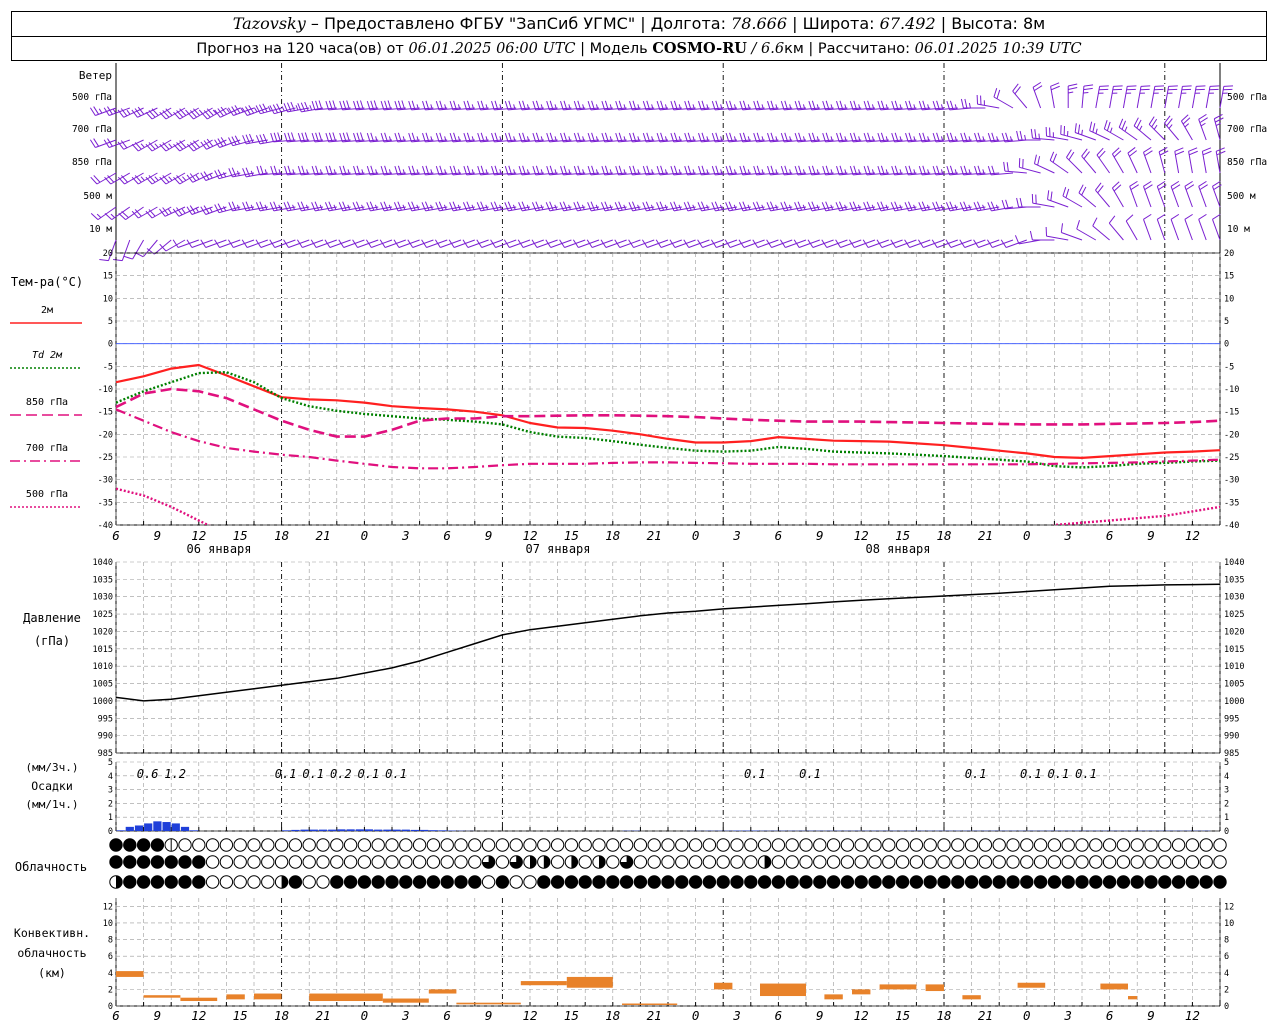  I want to click on conv-xtick-label: 0, so click(696, 1015).